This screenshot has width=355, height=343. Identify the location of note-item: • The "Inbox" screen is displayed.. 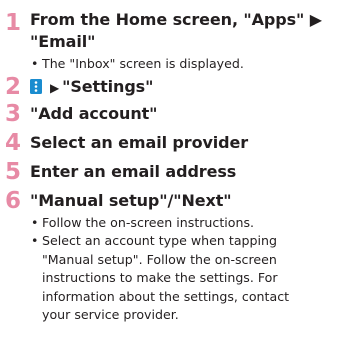
(192, 64).